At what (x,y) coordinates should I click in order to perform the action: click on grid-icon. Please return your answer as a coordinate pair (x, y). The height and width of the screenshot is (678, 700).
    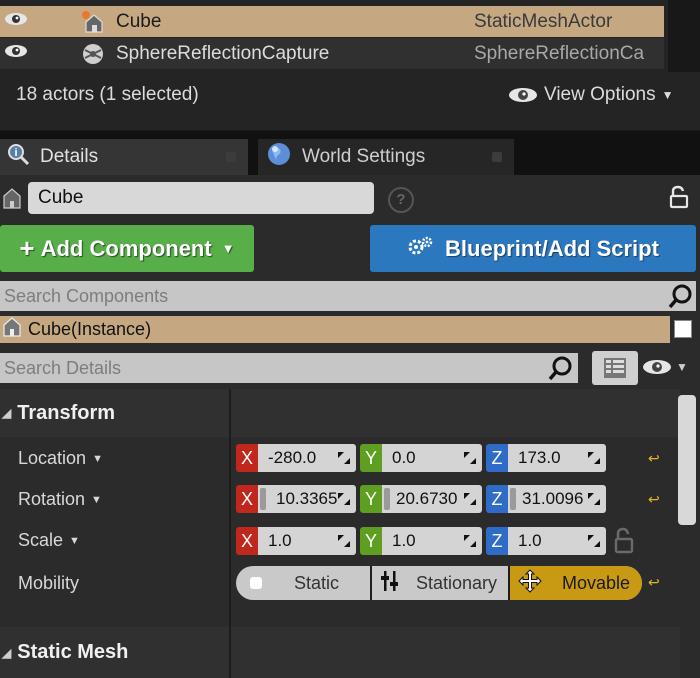
    Looking at the image, I should click on (615, 368).